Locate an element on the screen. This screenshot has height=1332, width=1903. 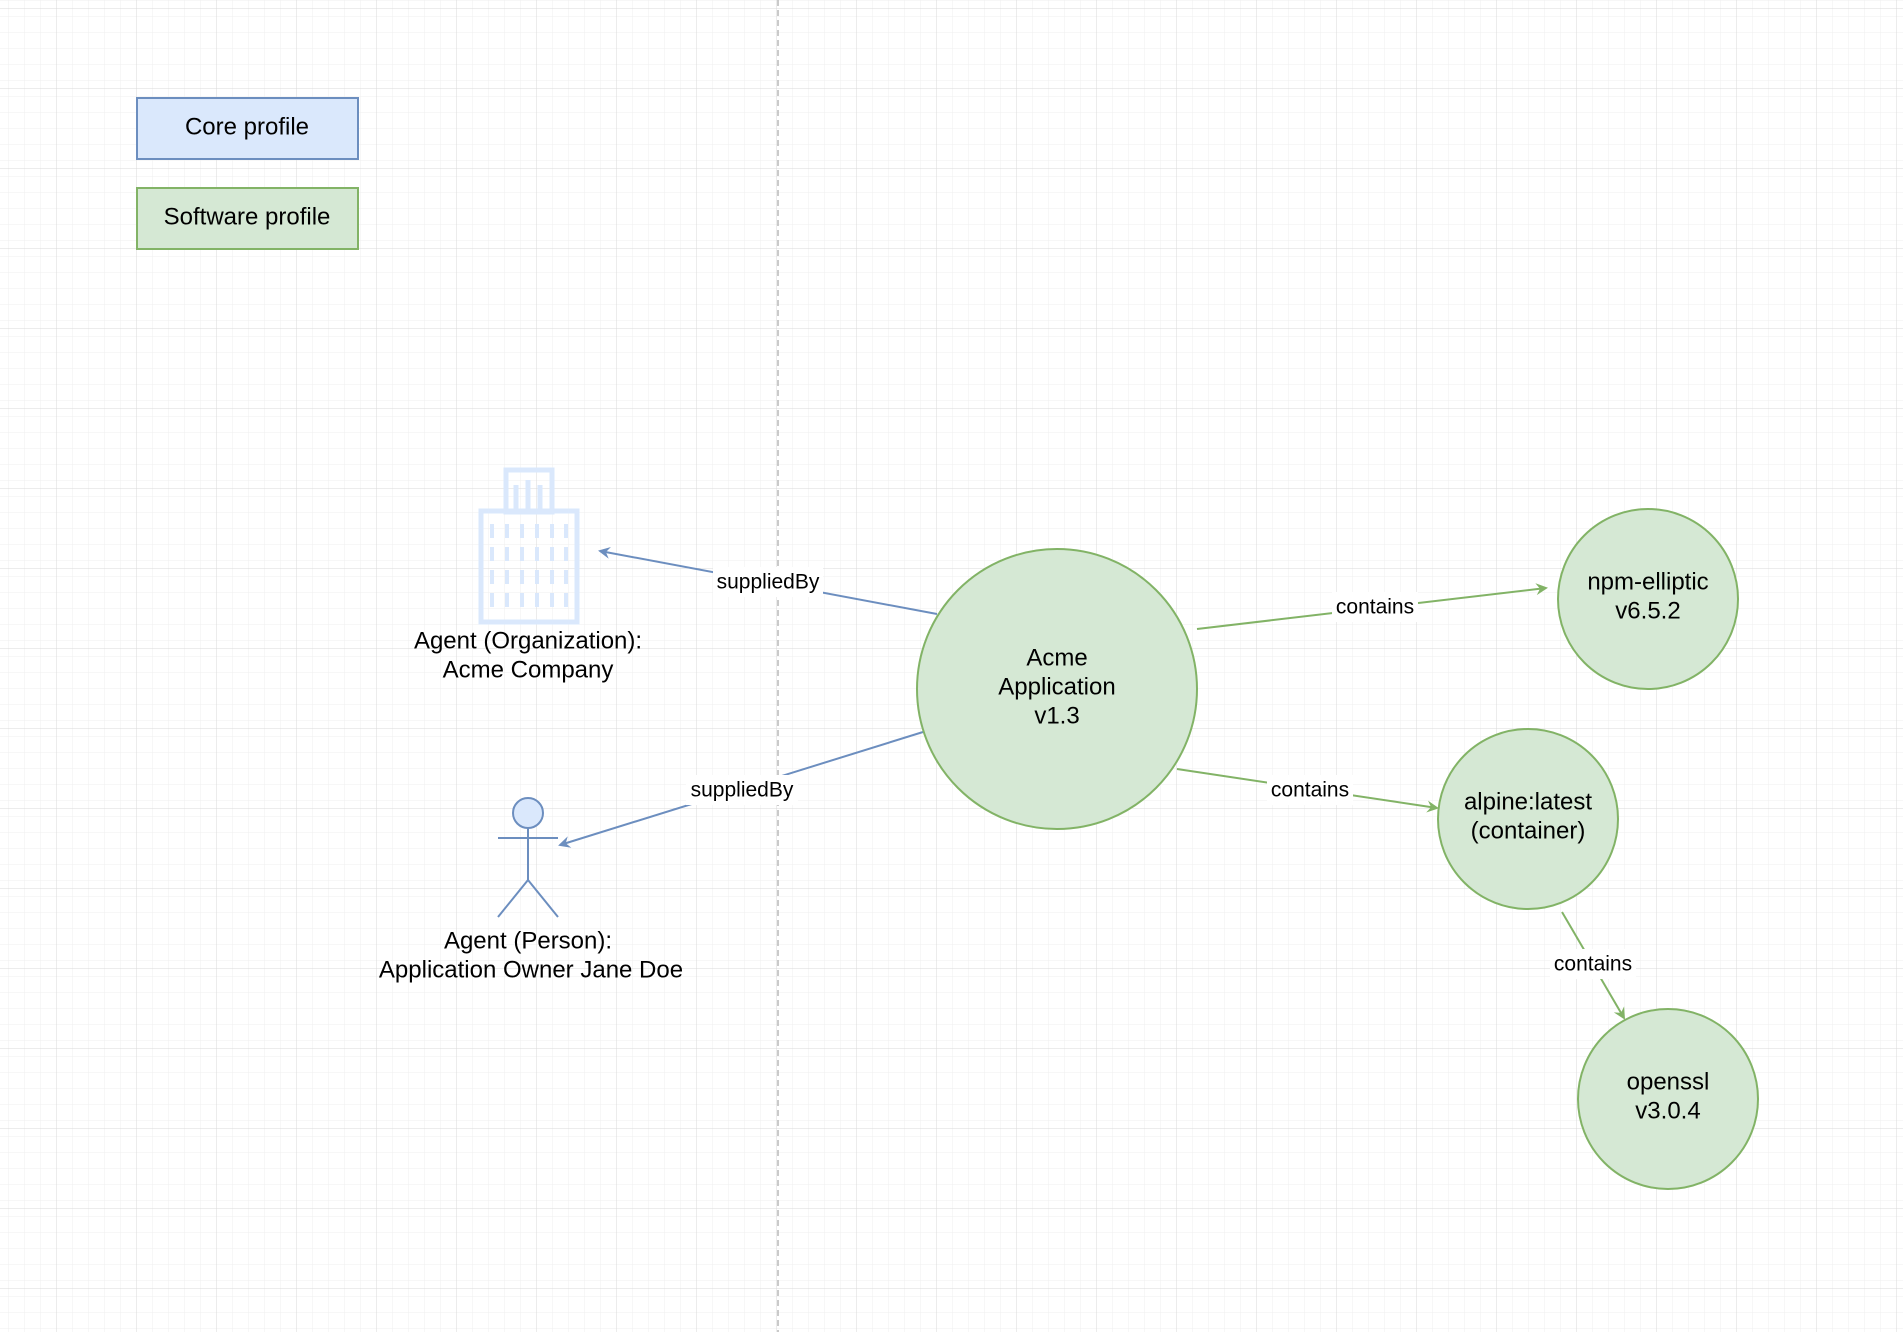
package-alpine-container-node: alpine:latest (container) is located at coordinates (1528, 819).